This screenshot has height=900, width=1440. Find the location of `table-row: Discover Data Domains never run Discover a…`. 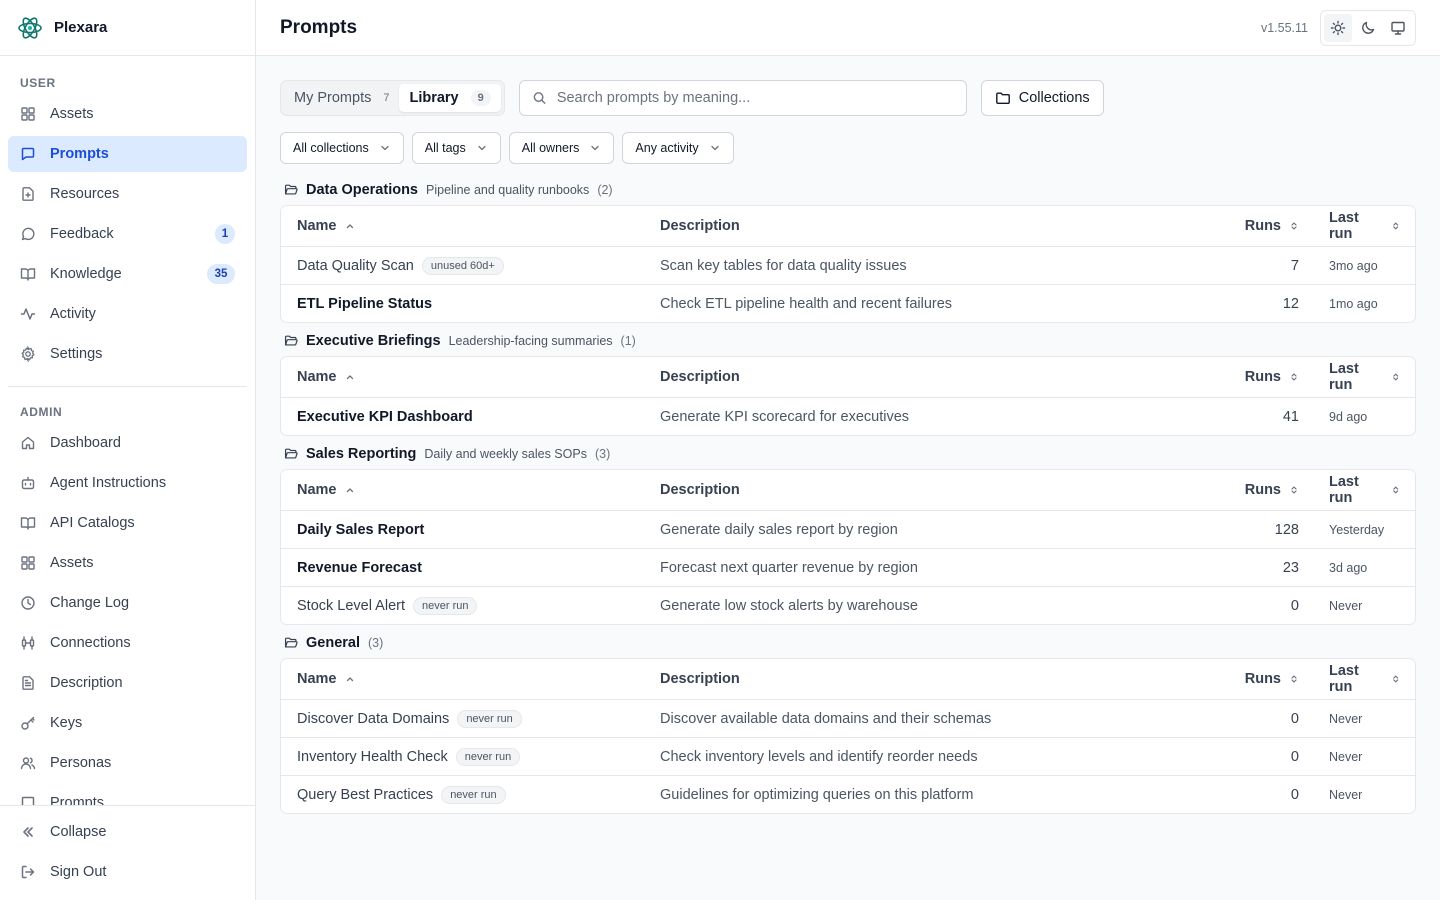

table-row: Discover Data Domains never run Discover a… is located at coordinates (848, 718).